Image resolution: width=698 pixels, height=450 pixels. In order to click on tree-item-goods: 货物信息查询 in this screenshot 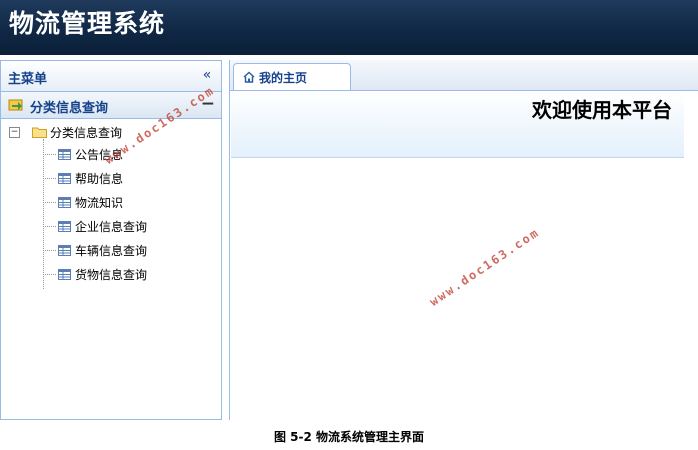, I will do `click(95, 274)`.